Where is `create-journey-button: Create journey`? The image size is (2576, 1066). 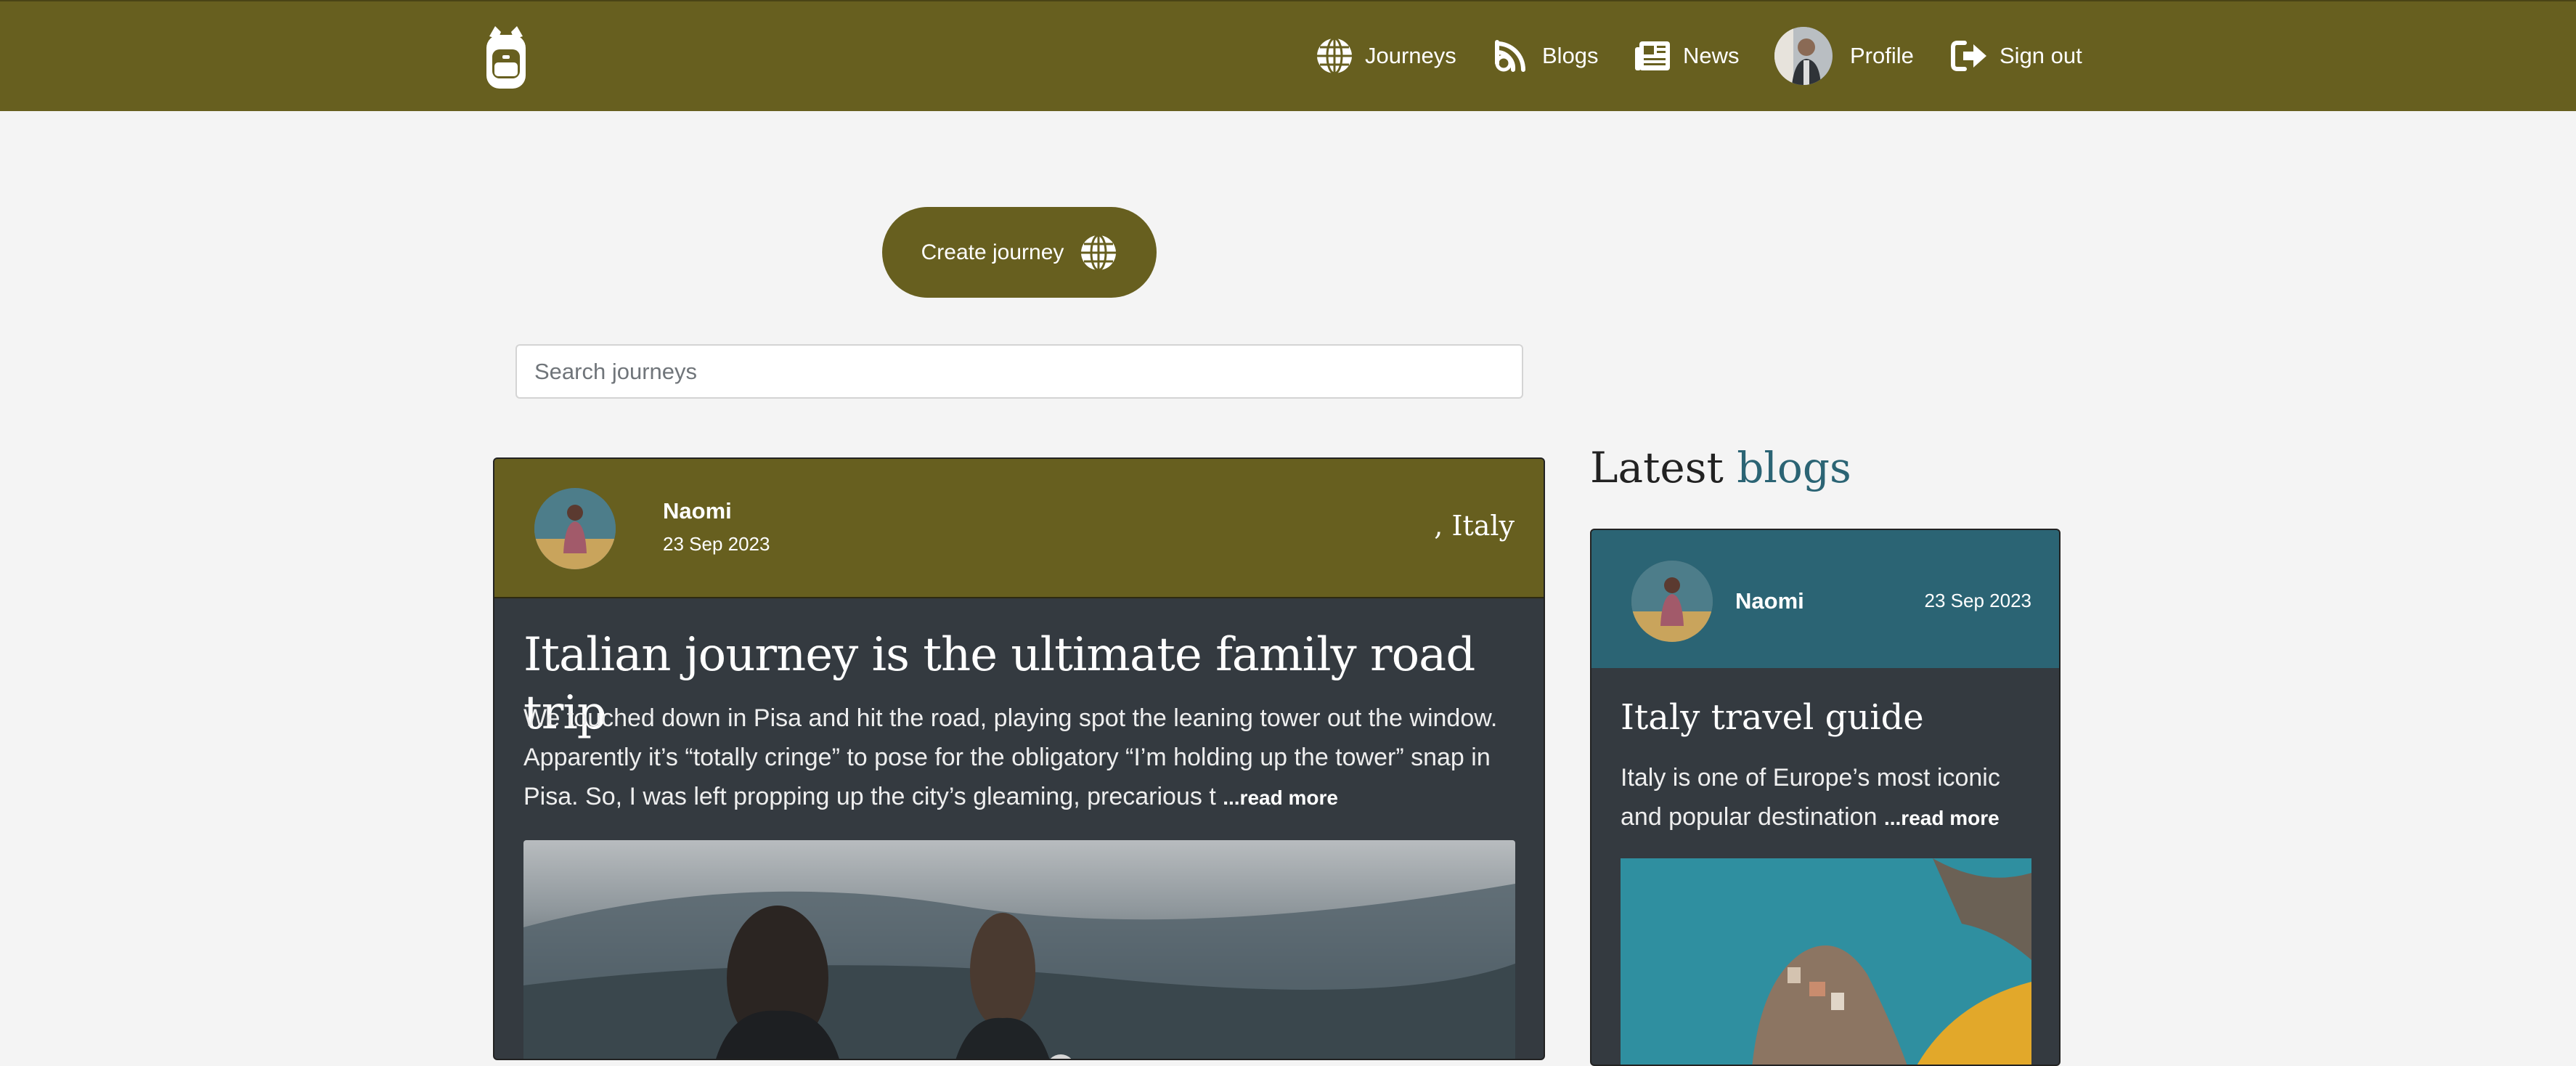
create-journey-button: Create journey is located at coordinates (1019, 252).